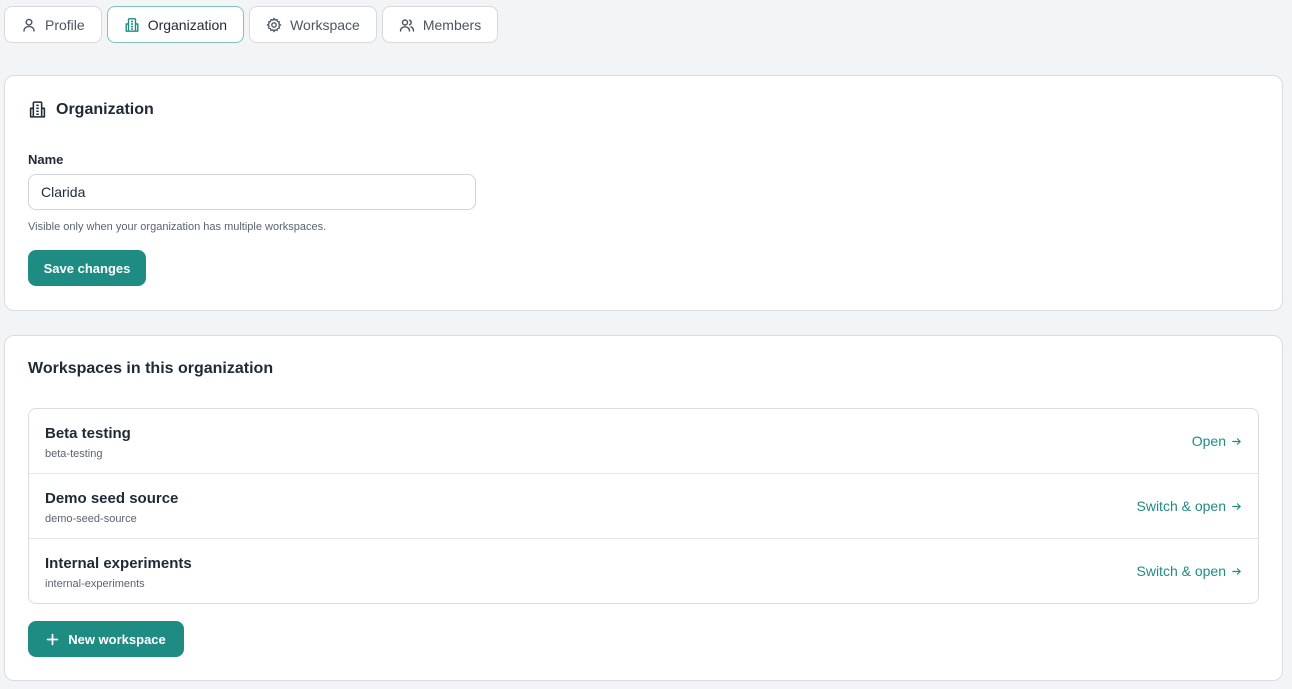 The width and height of the screenshot is (1292, 689). I want to click on tab-members: Members, so click(440, 24).